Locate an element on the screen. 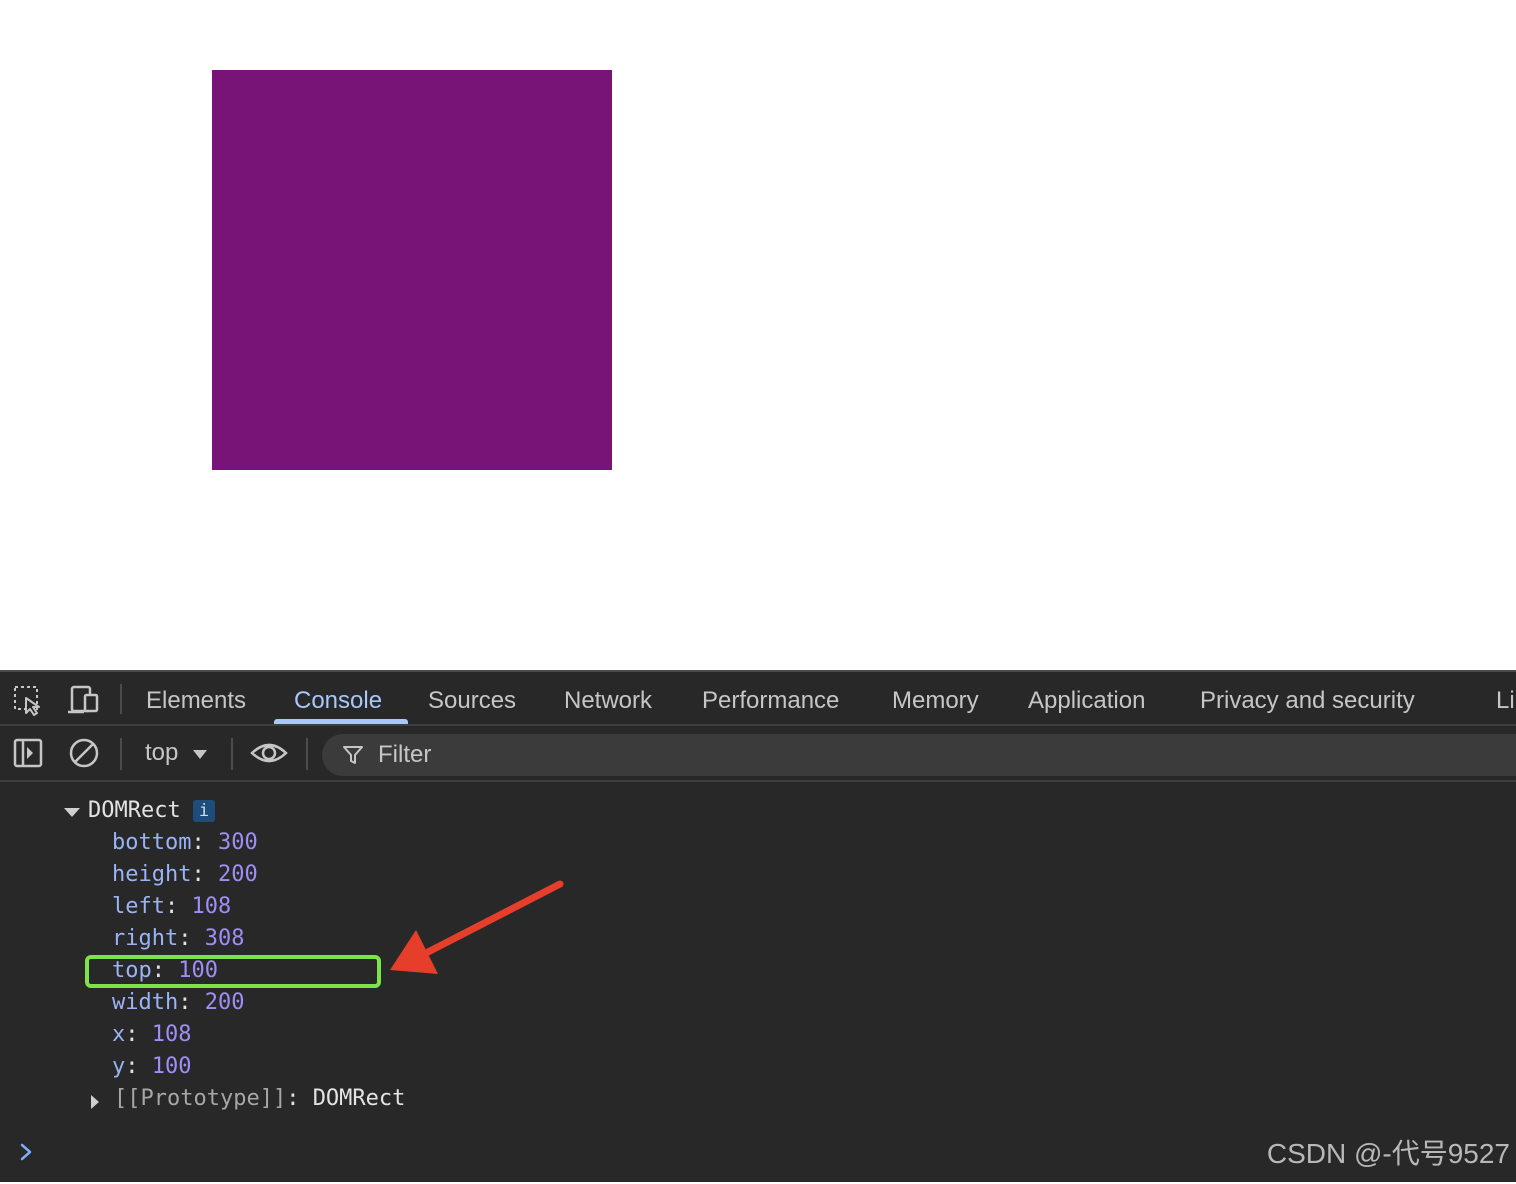 This screenshot has height=1184, width=1516. context-selector: top is located at coordinates (161, 753).